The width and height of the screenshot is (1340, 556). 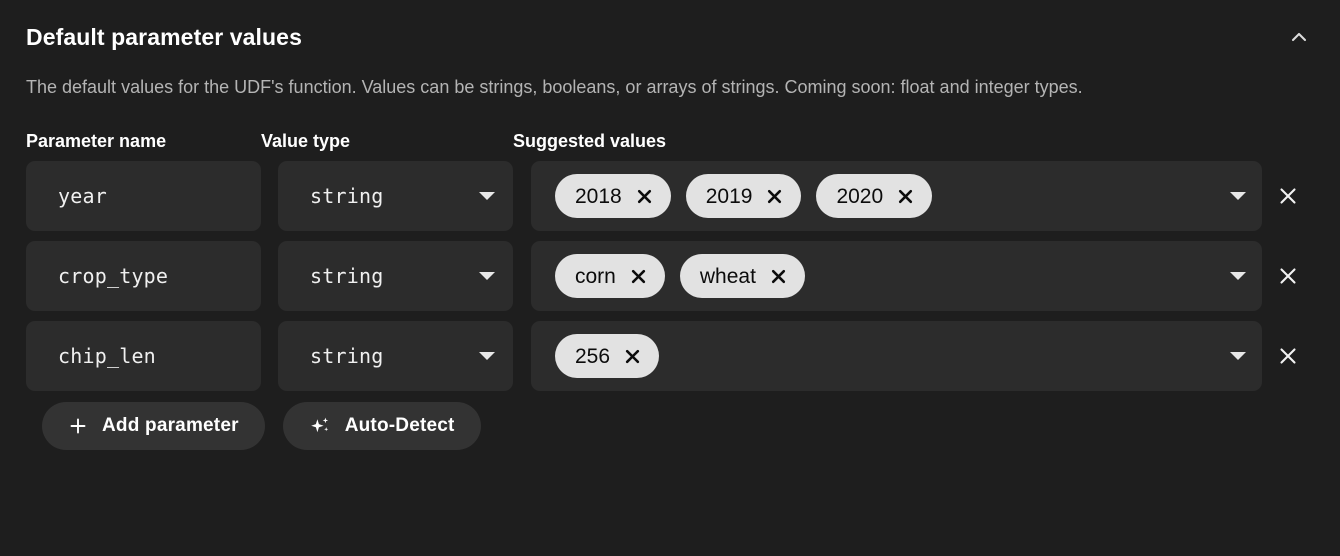 What do you see at coordinates (96, 141) in the screenshot?
I see `column-header-parameter-name: Parameter name` at bounding box center [96, 141].